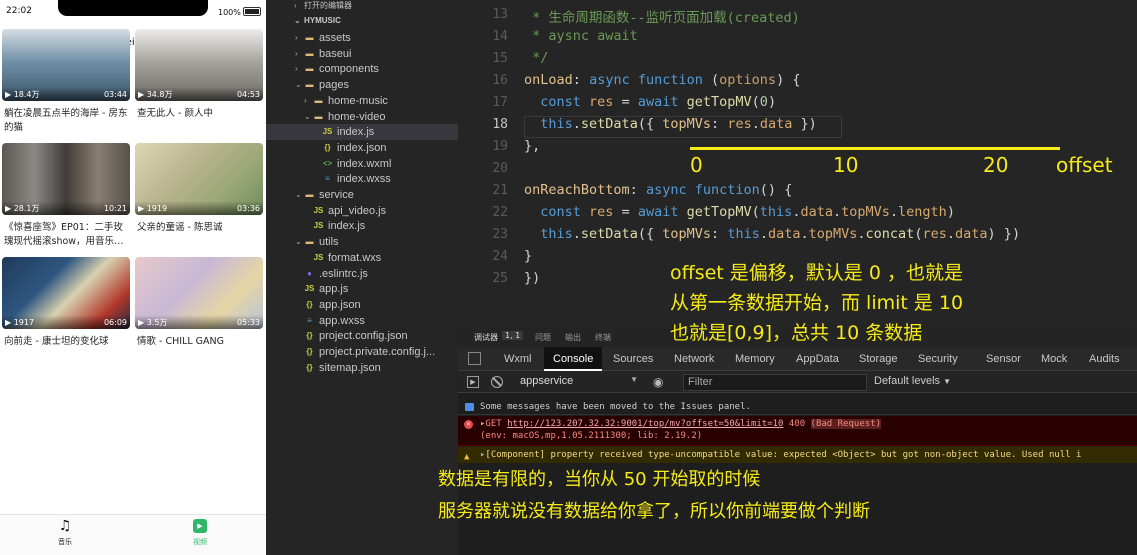 The height and width of the screenshot is (555, 1137). I want to click on context-select: appservice ▼, so click(579, 382).